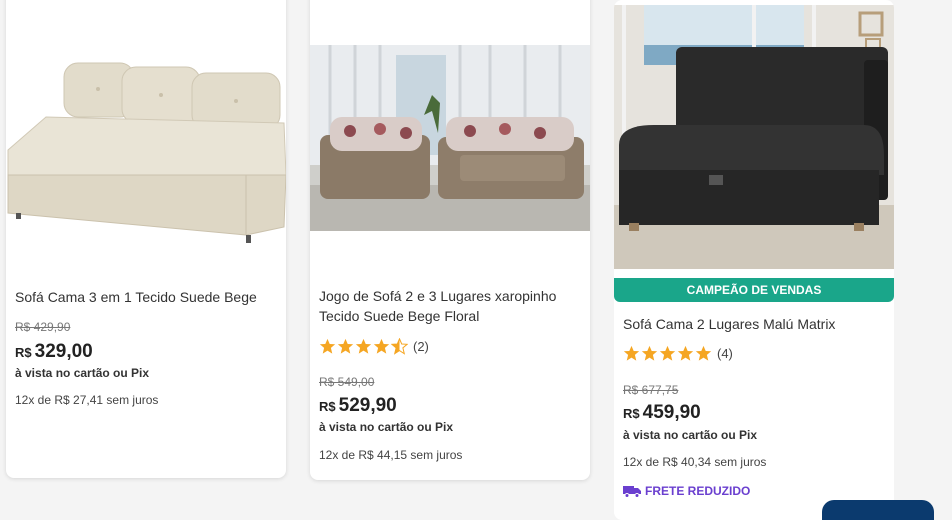  Describe the element at coordinates (662, 412) in the screenshot. I see `price: R$ 459,90` at that location.